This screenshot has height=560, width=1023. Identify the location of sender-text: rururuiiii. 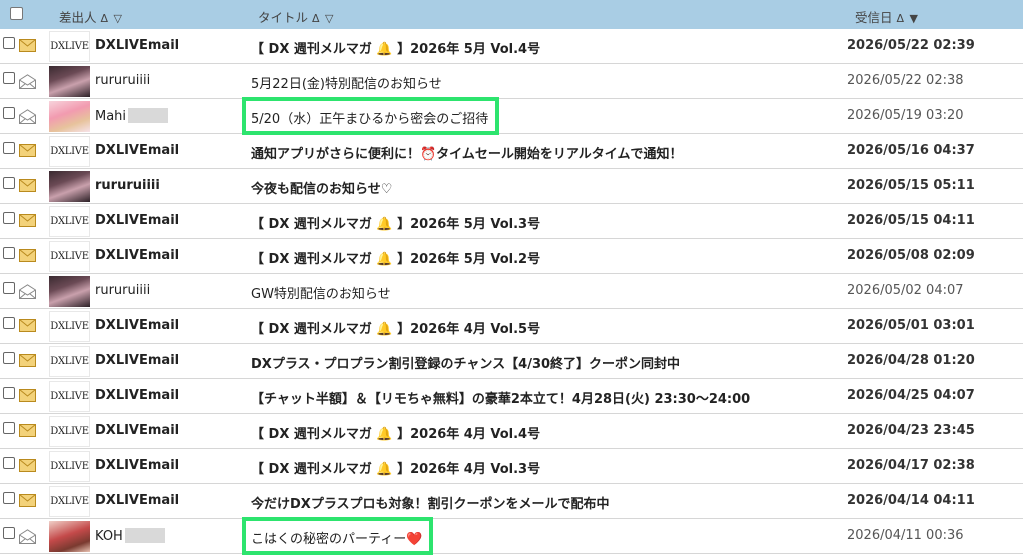
(123, 80).